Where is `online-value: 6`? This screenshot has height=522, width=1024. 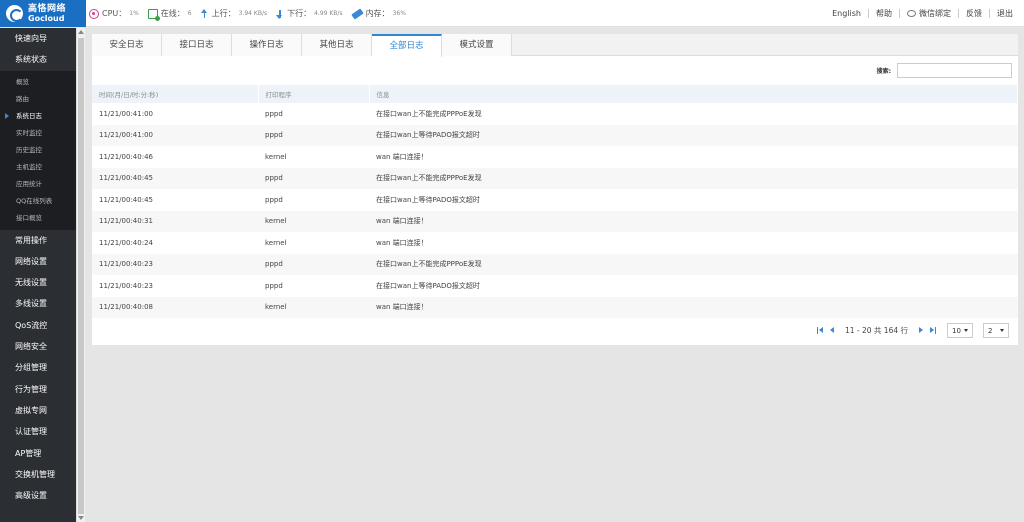 online-value: 6 is located at coordinates (189, 13).